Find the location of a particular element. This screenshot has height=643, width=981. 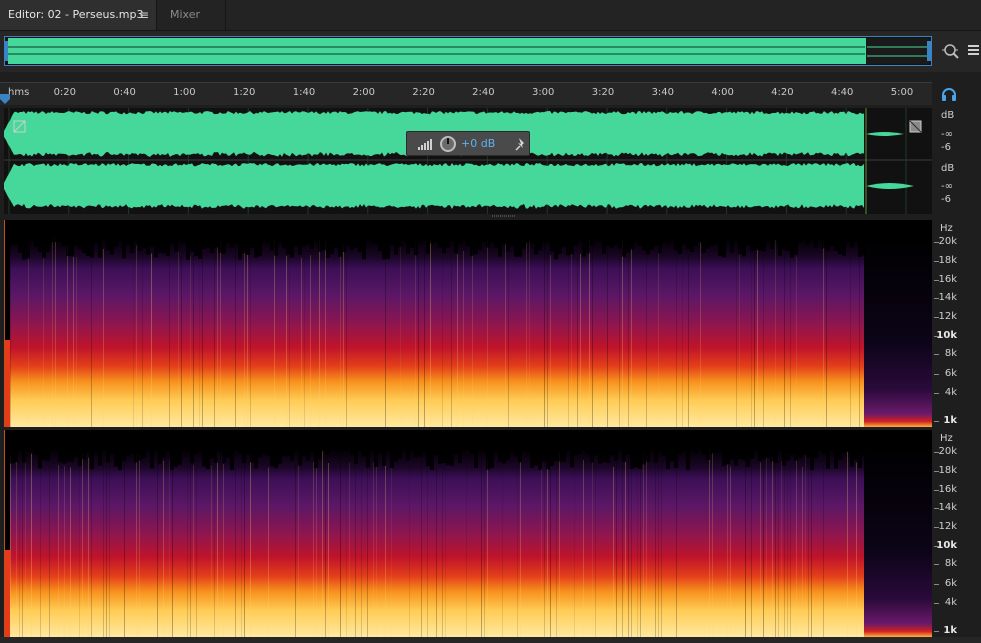

zoom-magnifier-icon is located at coordinates (950, 51).